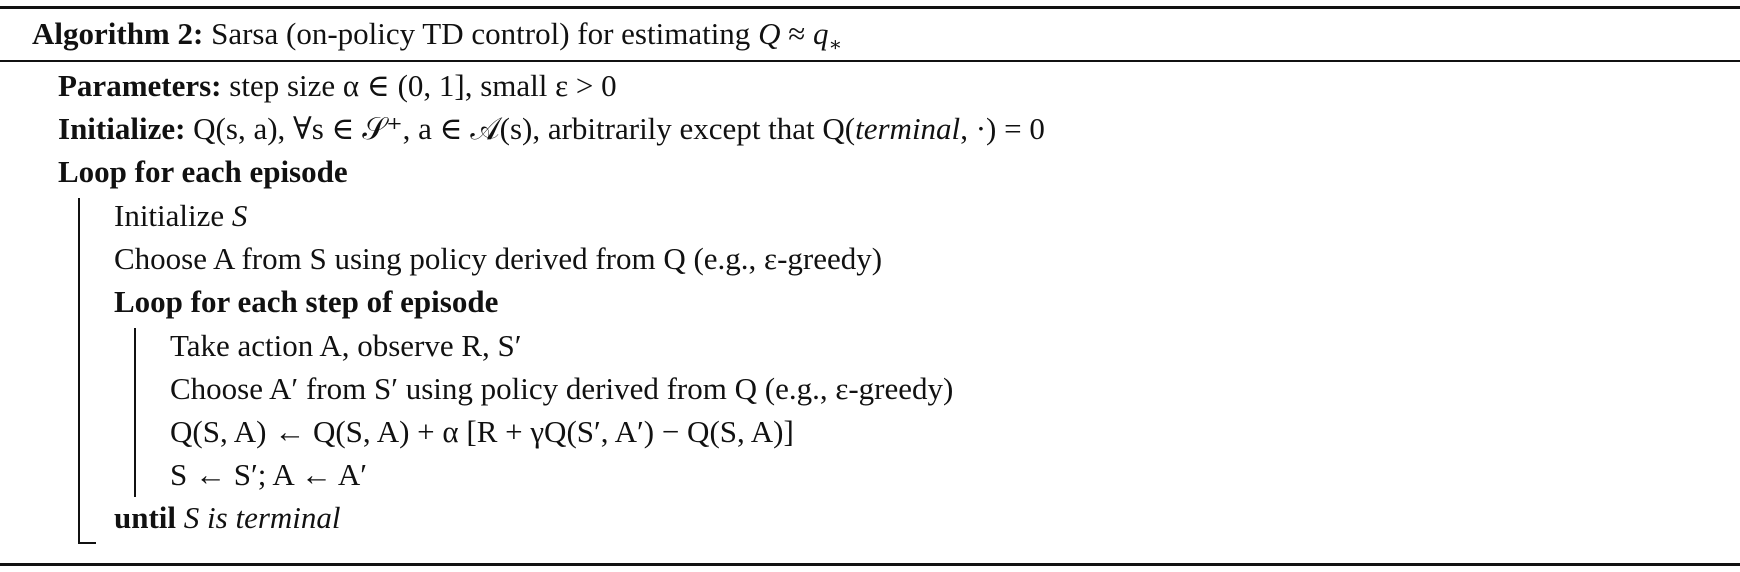 The image size is (1740, 572). I want to click on top-rule, so click(870, 7).